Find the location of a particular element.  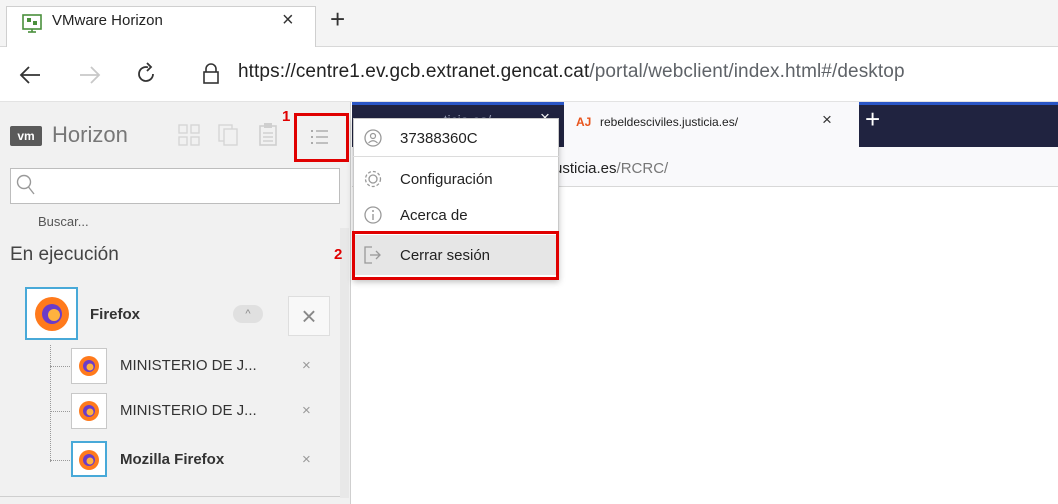

menu-list-icon is located at coordinates (320, 137).